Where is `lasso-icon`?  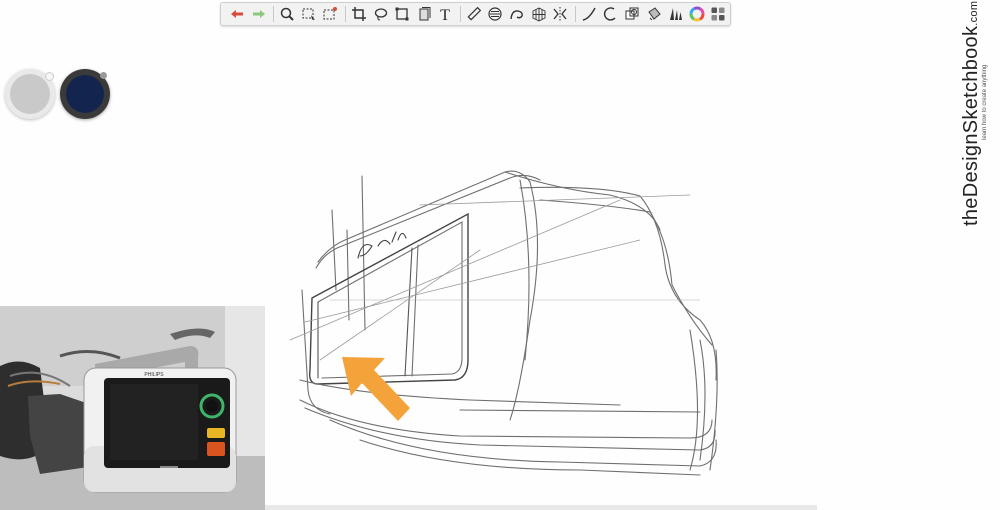
lasso-icon is located at coordinates (380, 14).